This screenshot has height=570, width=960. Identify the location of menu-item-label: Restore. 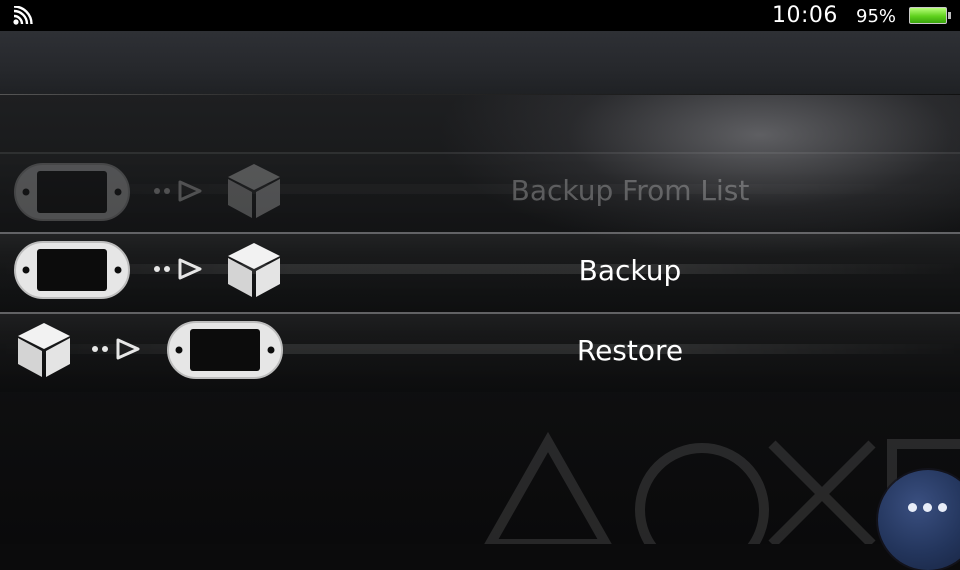
(630, 350).